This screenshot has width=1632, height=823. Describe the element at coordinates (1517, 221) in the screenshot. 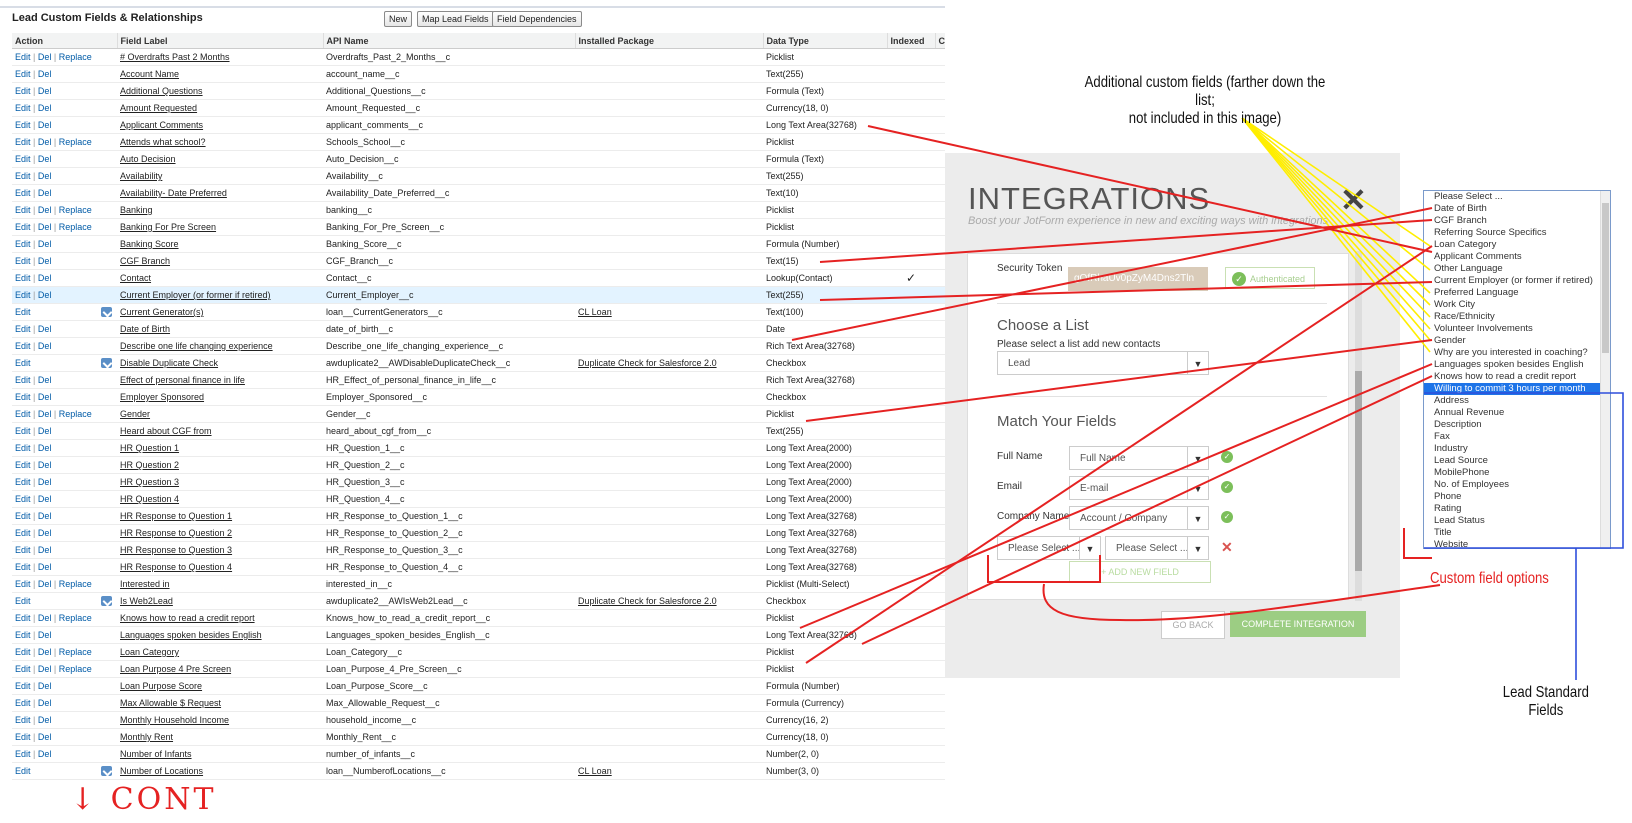

I see `dropdown-option: CGF Branch` at that location.